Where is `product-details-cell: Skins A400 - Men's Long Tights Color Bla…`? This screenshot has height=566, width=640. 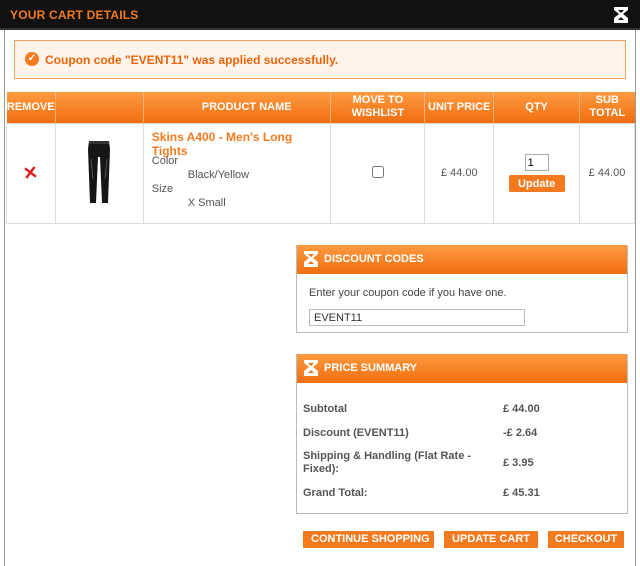
product-details-cell: Skins A400 - Men's Long Tights Color Bla… is located at coordinates (237, 173).